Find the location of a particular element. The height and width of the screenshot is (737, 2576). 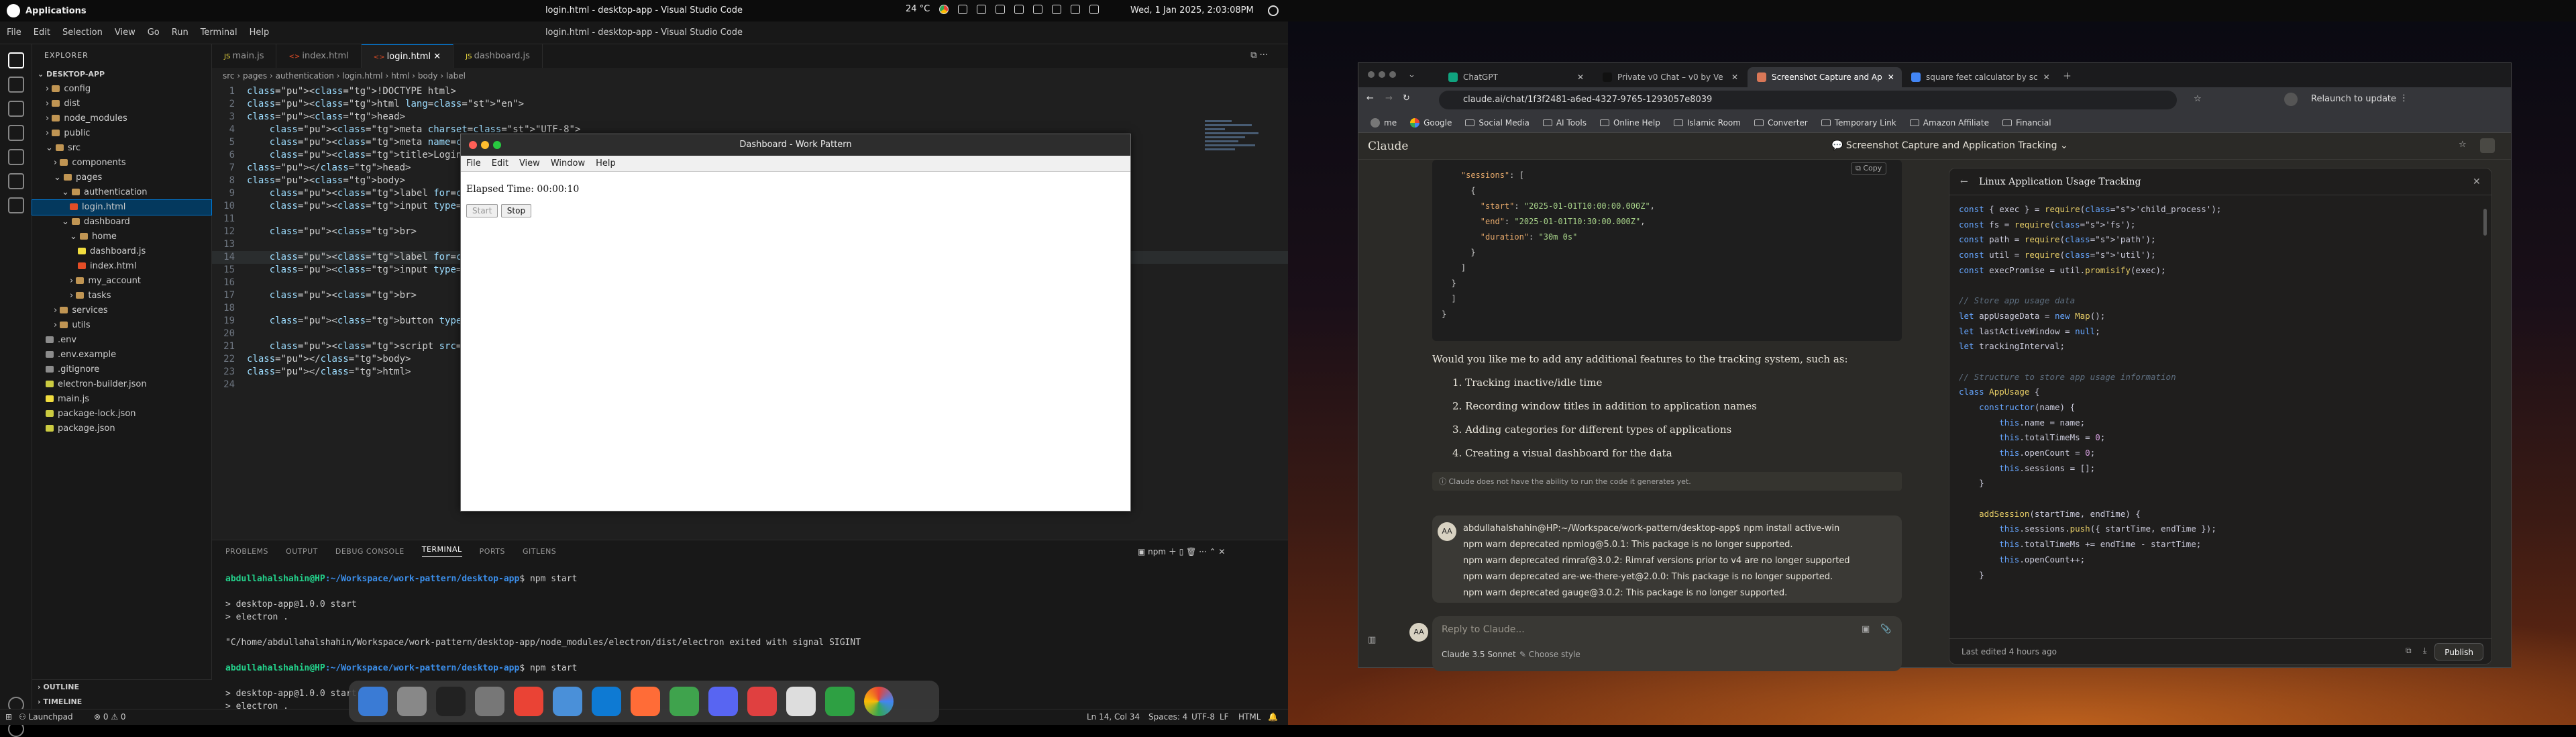

stop-button: Stop is located at coordinates (516, 211).